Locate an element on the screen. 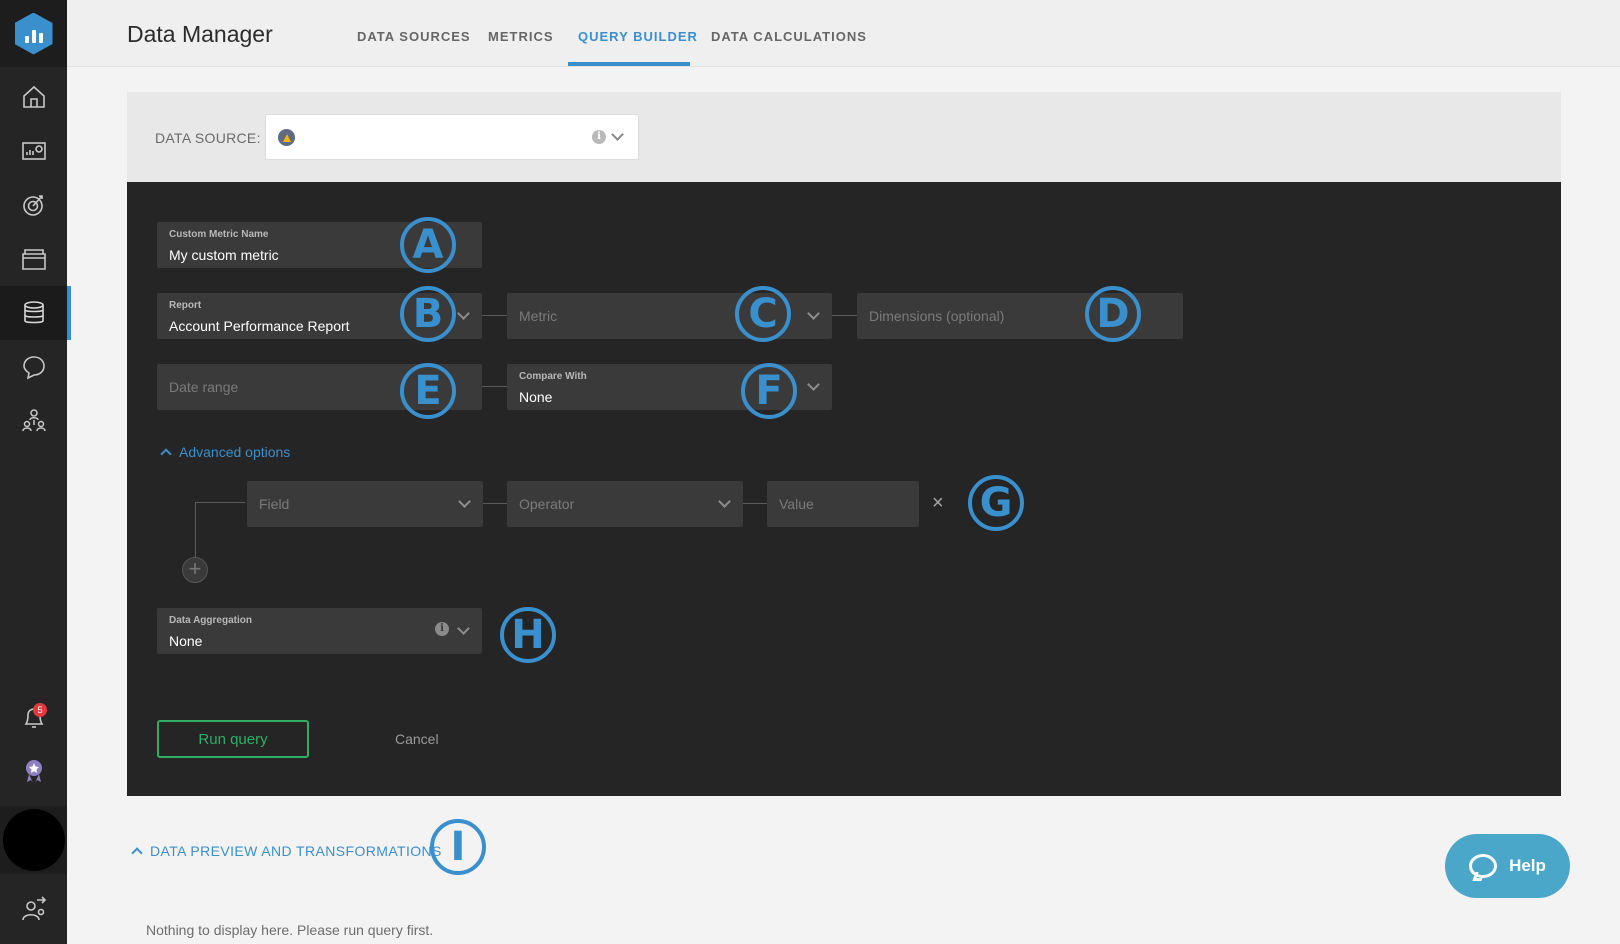 Image resolution: width=1620 pixels, height=944 pixels. sidebar-item-folders is located at coordinates (33, 259).